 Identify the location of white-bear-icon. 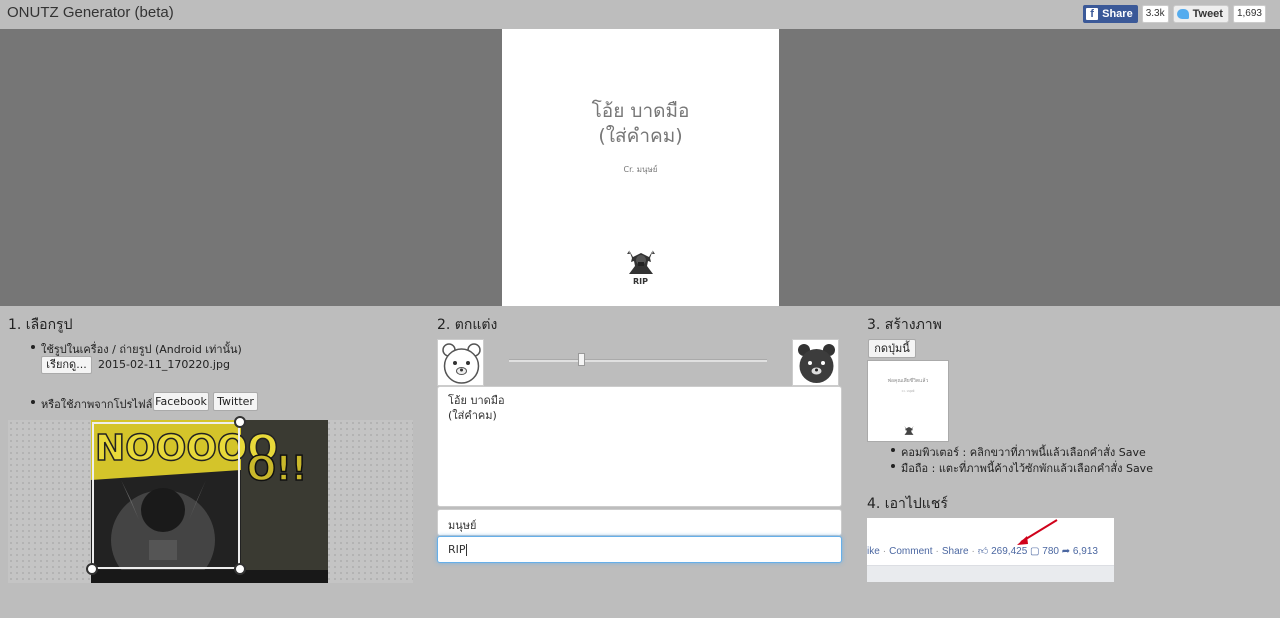
(461, 363).